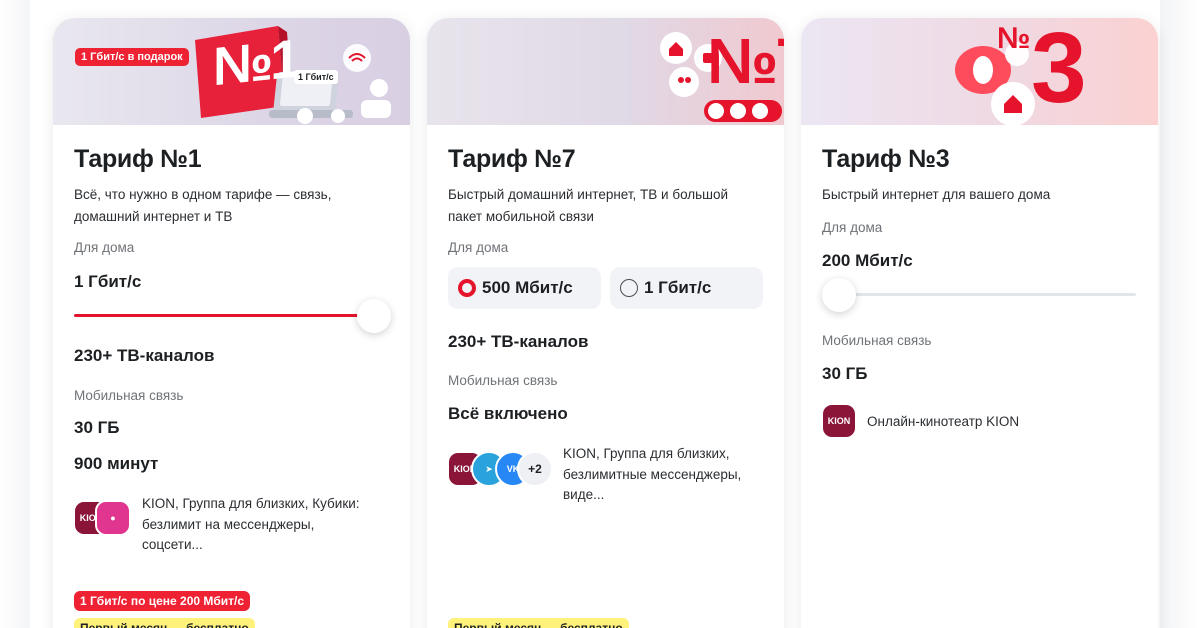 The height and width of the screenshot is (628, 1200). Describe the element at coordinates (943, 421) in the screenshot. I see `service-text: Онлайн-кинотеатр KION` at that location.